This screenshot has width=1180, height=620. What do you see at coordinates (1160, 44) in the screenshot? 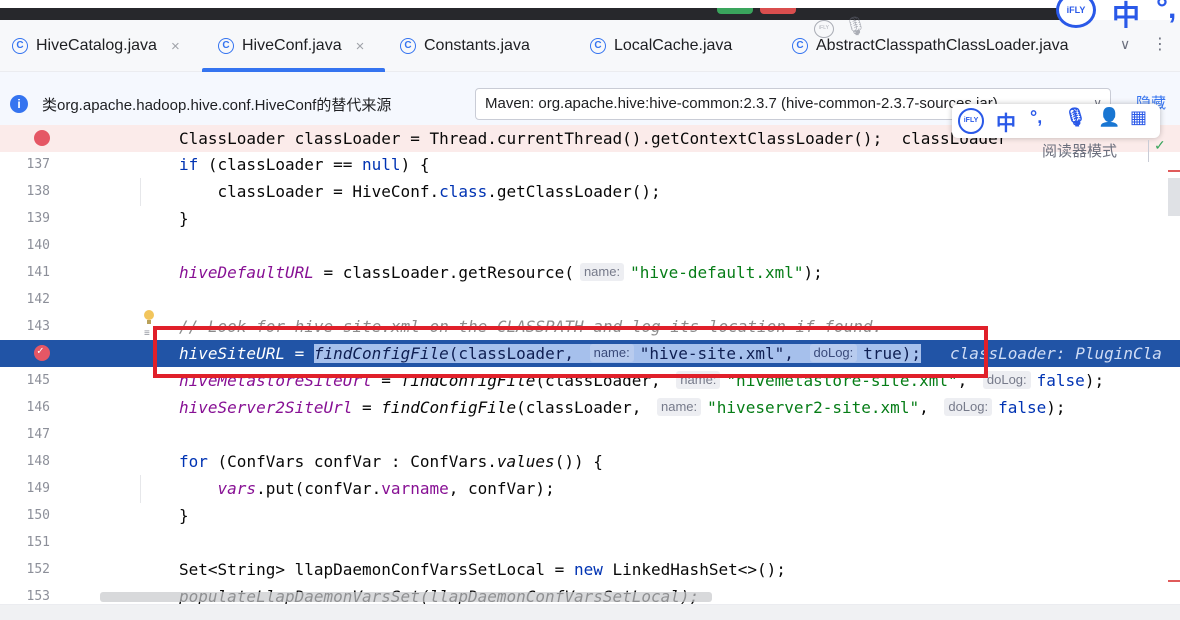
I see `more-vertical-icon: ⋮` at bounding box center [1160, 44].